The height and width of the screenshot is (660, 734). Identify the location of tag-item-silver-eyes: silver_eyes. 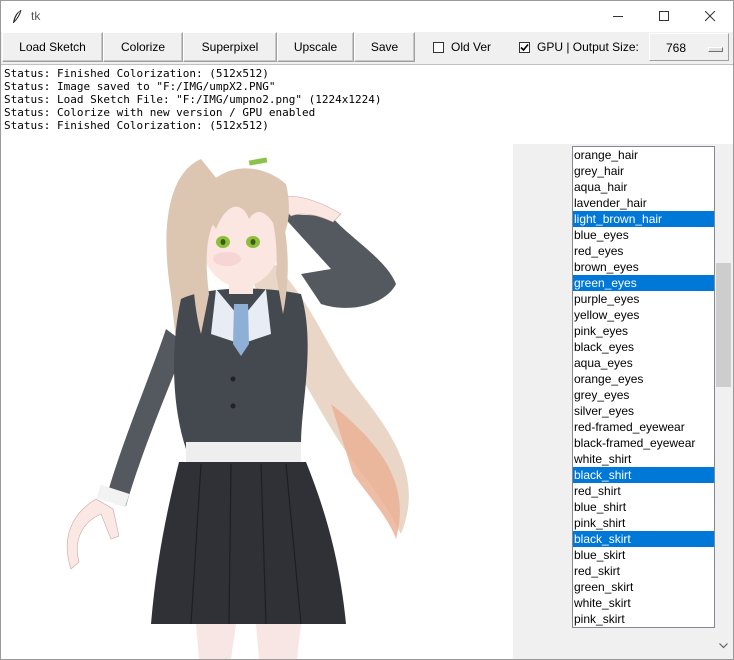
(643, 411).